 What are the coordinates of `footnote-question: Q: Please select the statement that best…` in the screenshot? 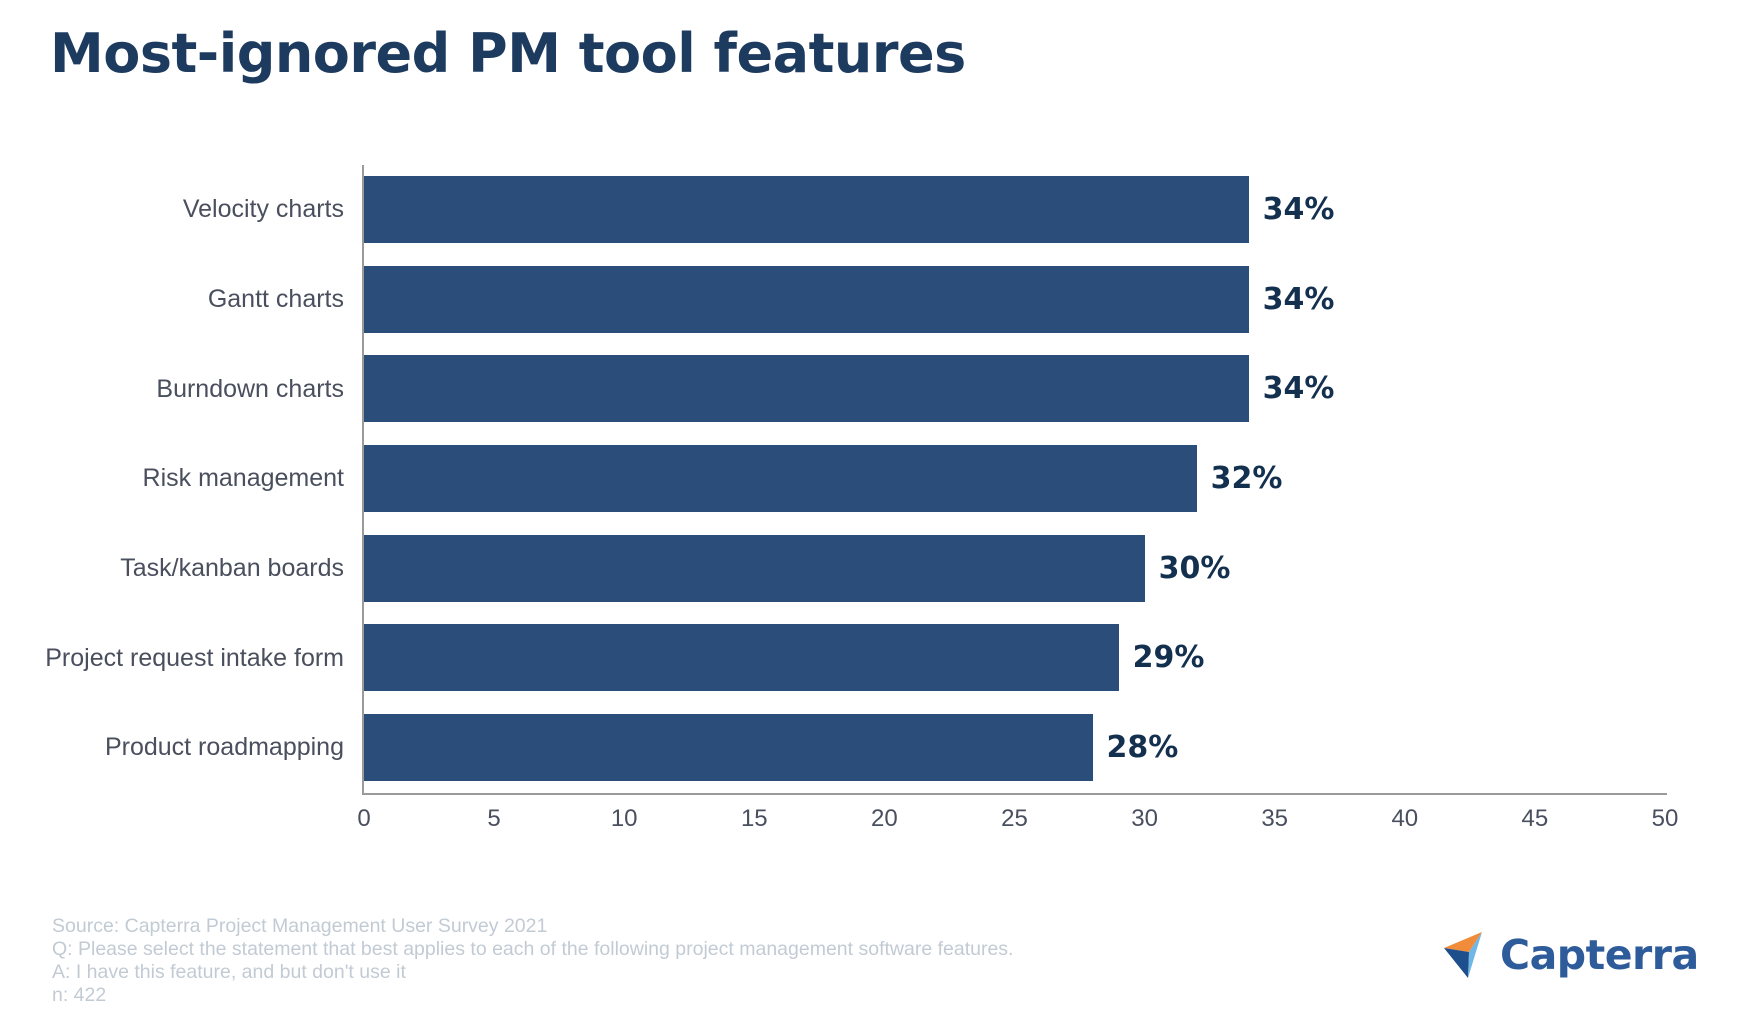 It's located at (533, 949).